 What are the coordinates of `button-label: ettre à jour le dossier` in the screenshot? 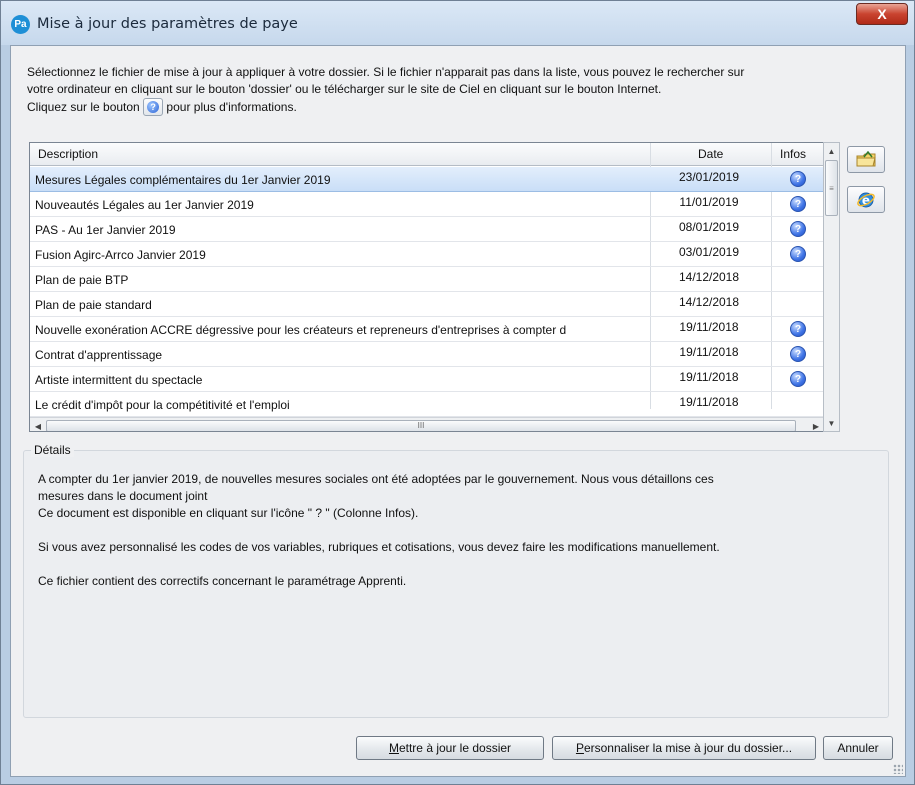 It's located at (455, 748).